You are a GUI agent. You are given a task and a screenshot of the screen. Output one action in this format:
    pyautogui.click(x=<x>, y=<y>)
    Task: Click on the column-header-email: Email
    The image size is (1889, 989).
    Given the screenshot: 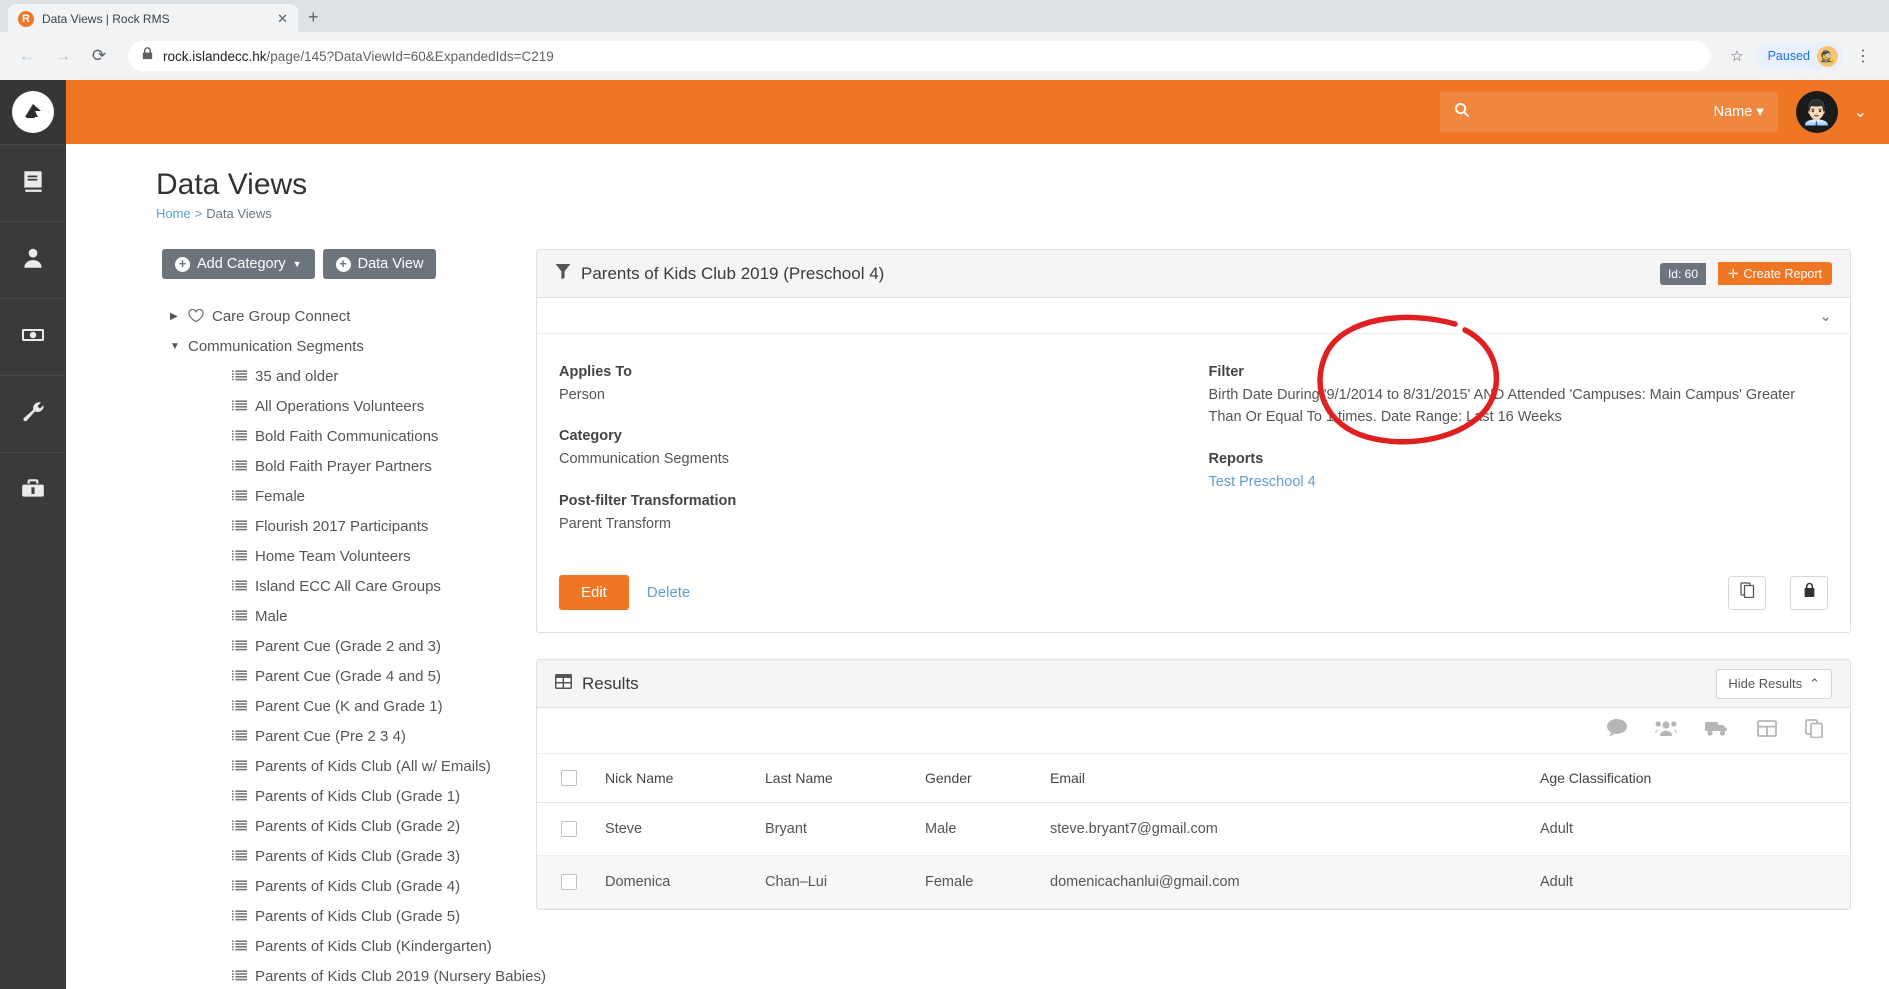 What is the action you would take?
    pyautogui.click(x=1285, y=779)
    